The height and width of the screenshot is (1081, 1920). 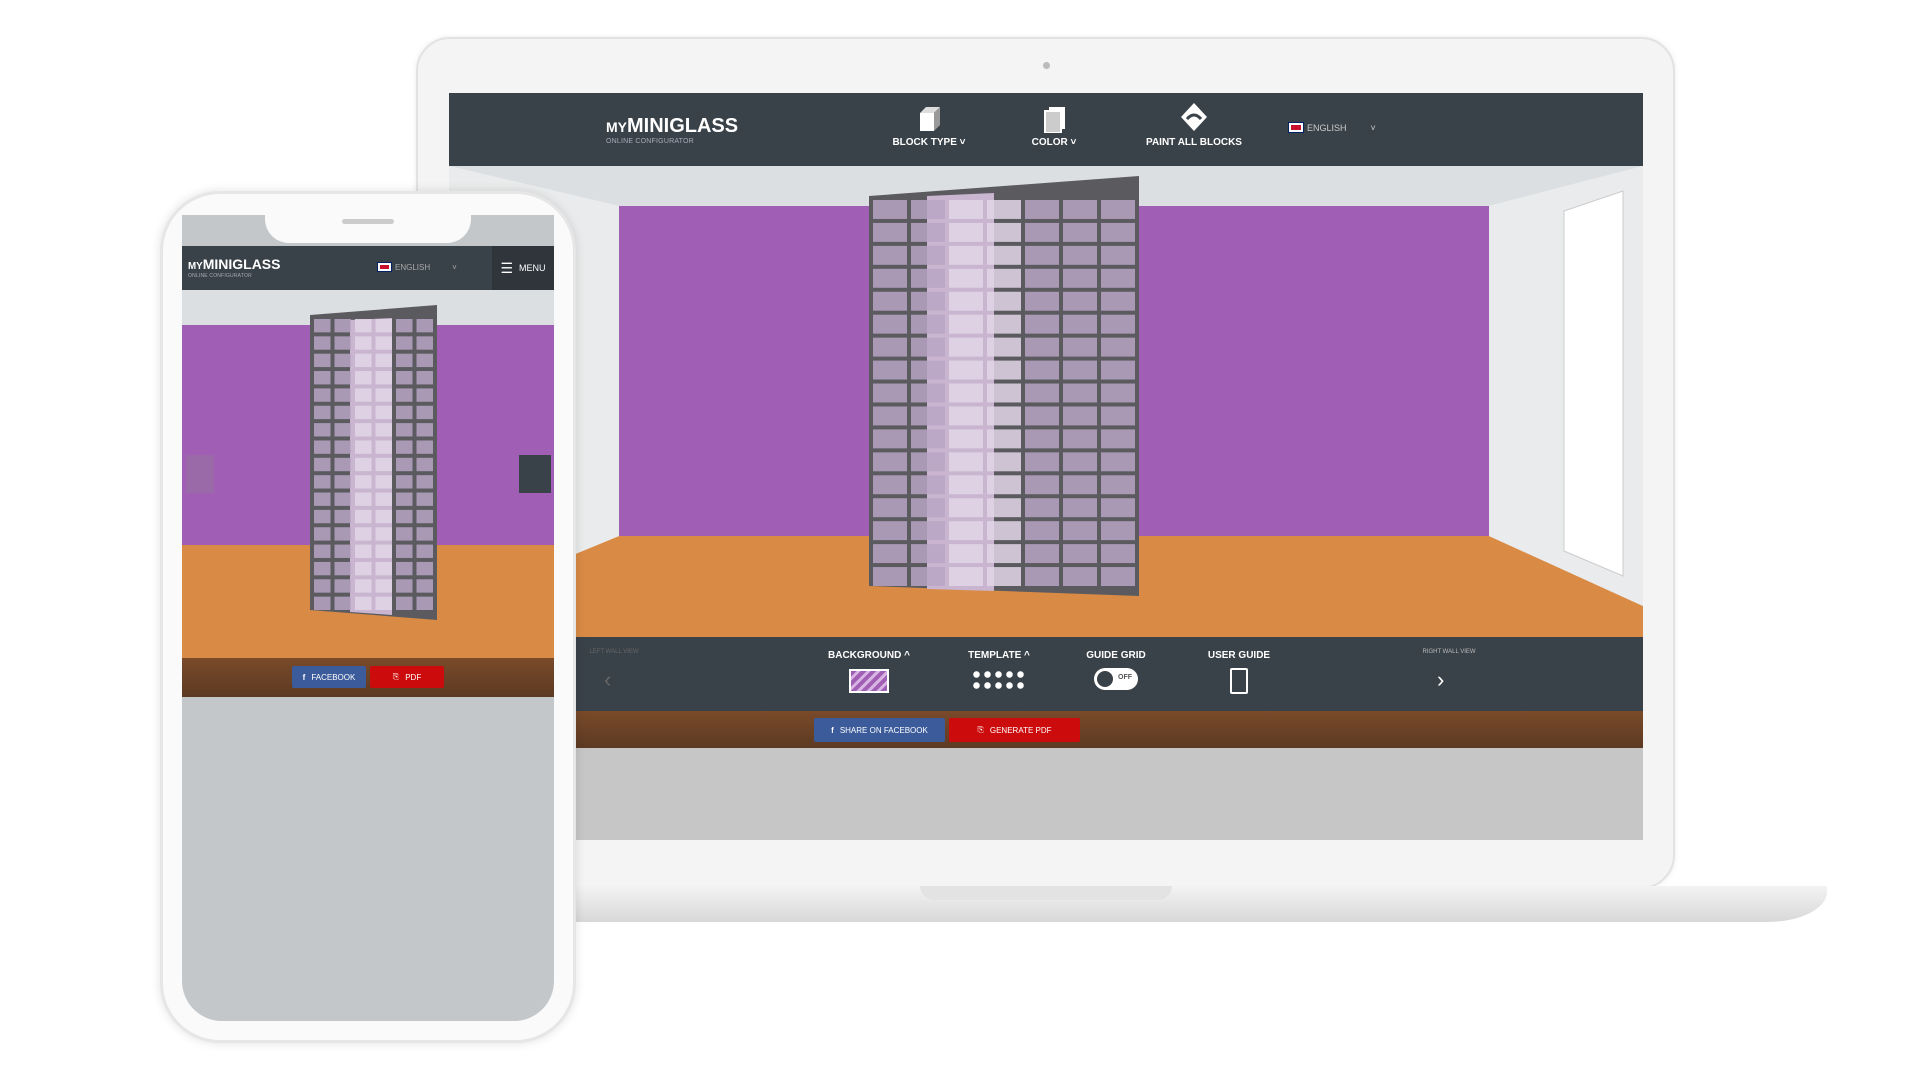 What do you see at coordinates (535, 474) in the screenshot?
I see `mobile-right-wall-button` at bounding box center [535, 474].